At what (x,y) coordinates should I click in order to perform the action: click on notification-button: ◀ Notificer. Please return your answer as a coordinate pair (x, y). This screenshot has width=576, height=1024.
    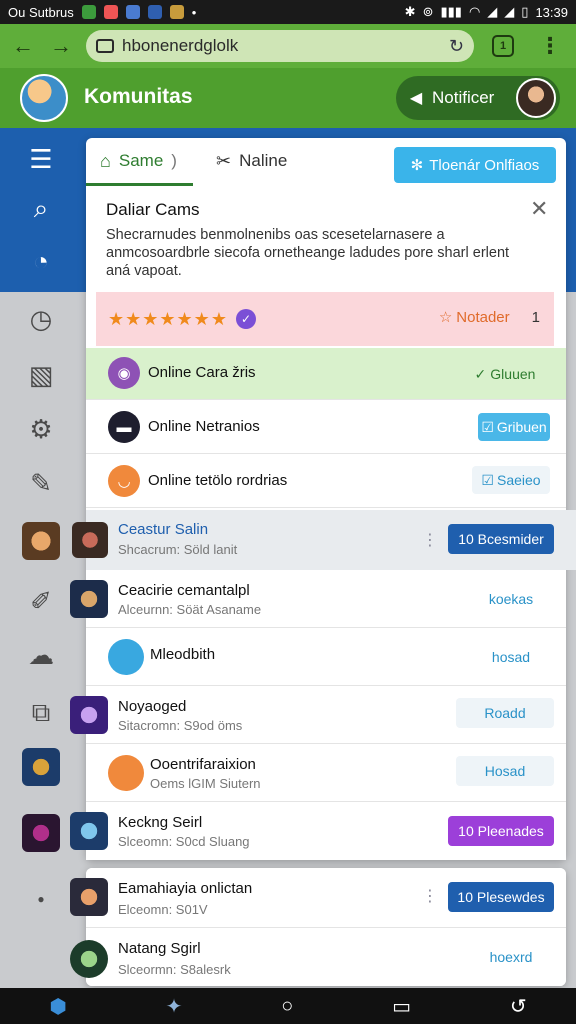
    Looking at the image, I should click on (478, 98).